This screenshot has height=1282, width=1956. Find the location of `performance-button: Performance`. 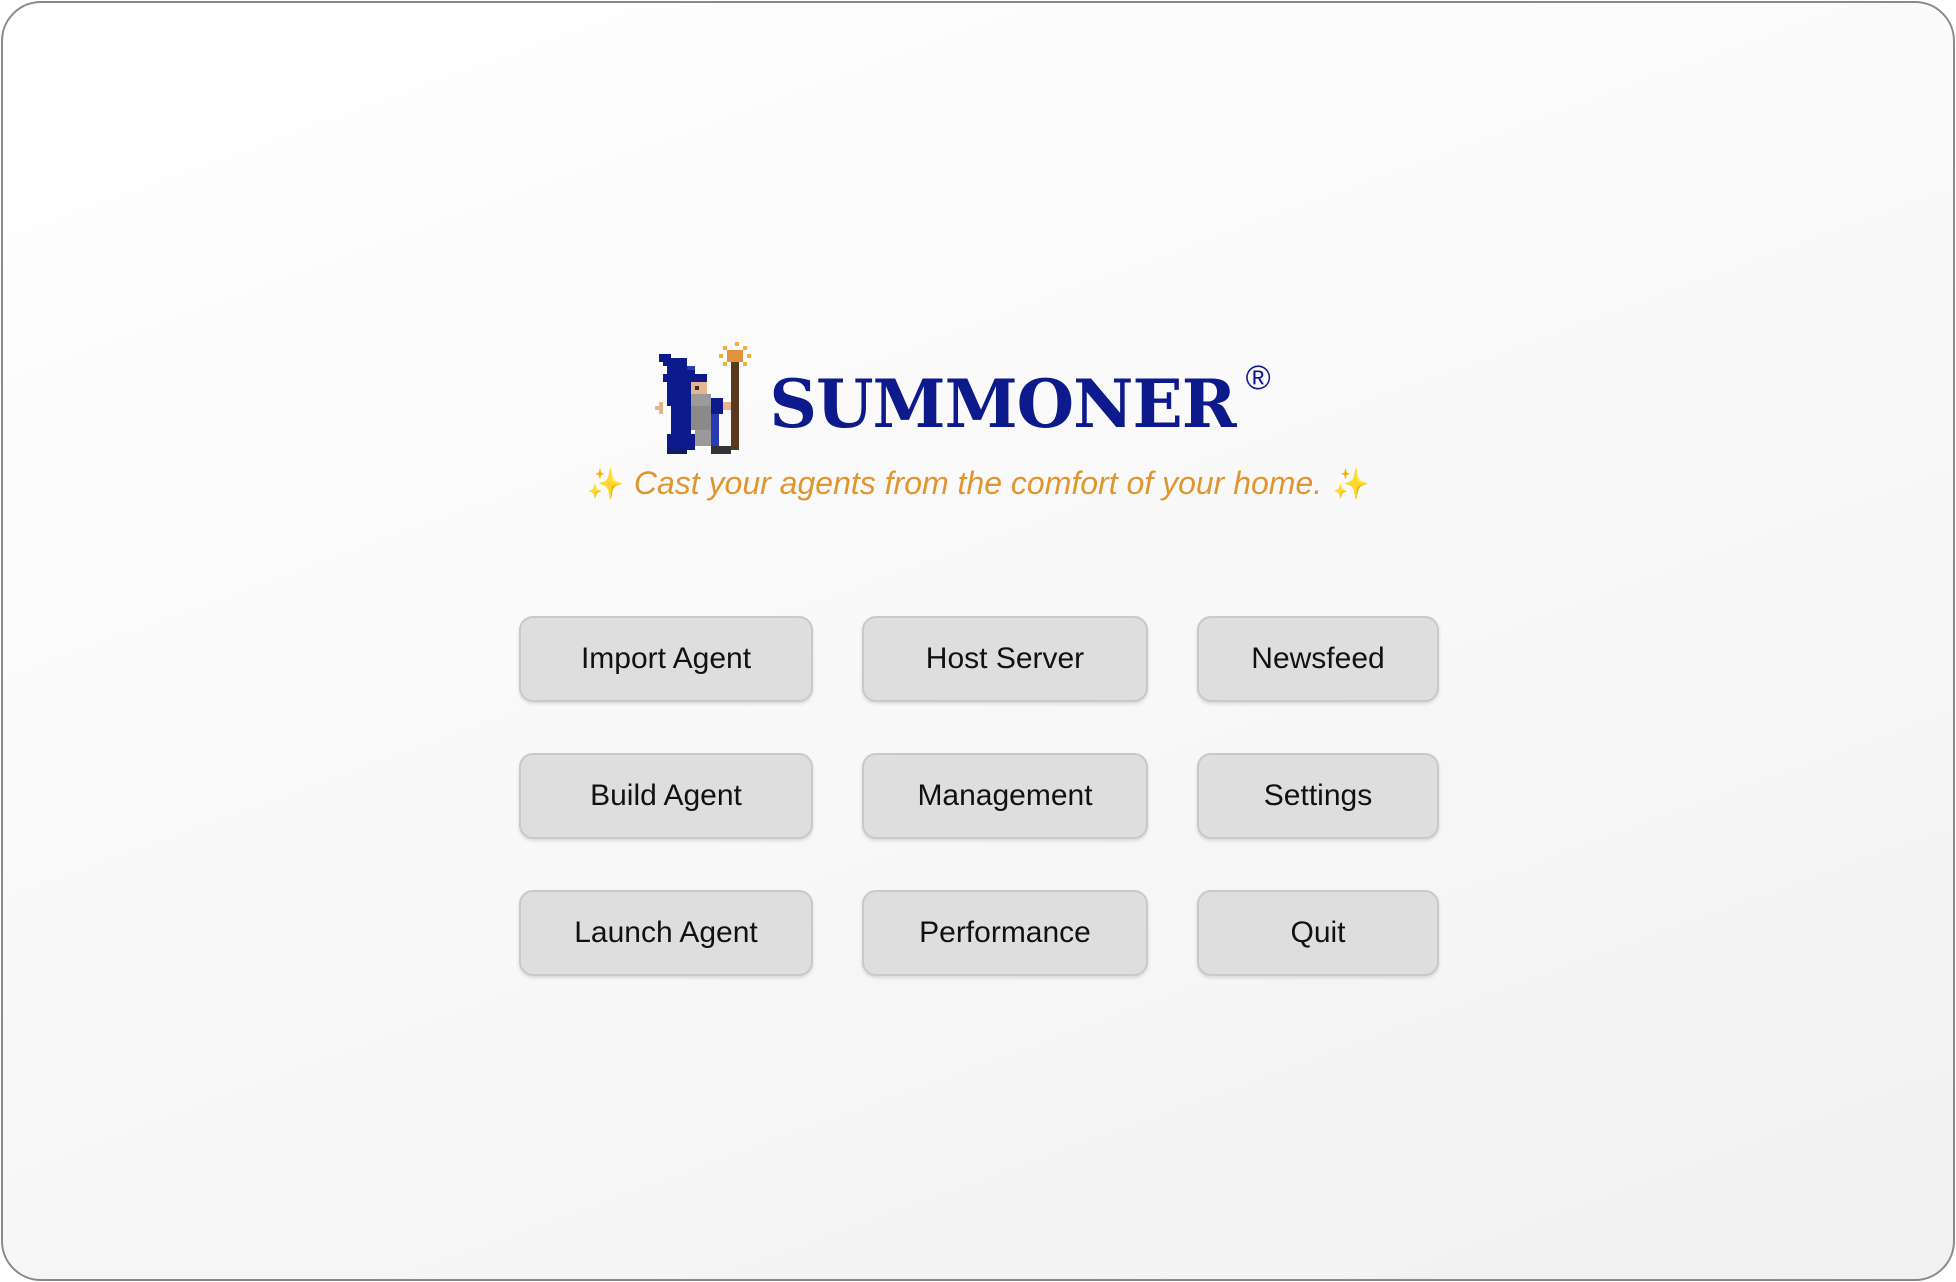

performance-button: Performance is located at coordinates (1005, 933).